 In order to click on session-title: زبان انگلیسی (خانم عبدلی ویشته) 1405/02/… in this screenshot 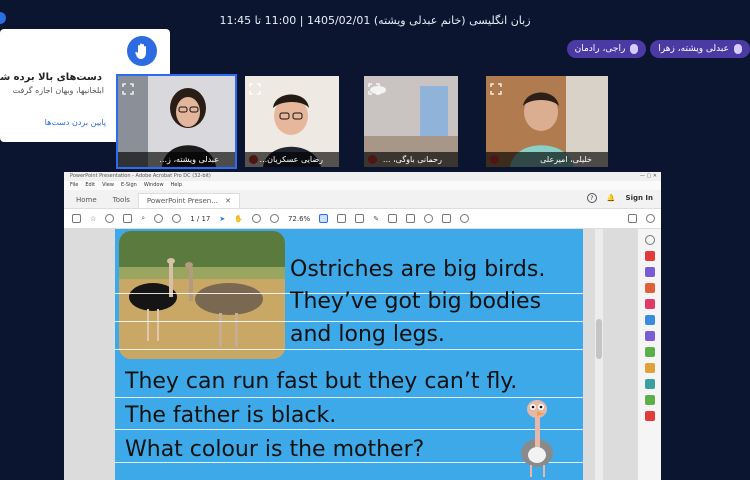, I will do `click(375, 20)`.